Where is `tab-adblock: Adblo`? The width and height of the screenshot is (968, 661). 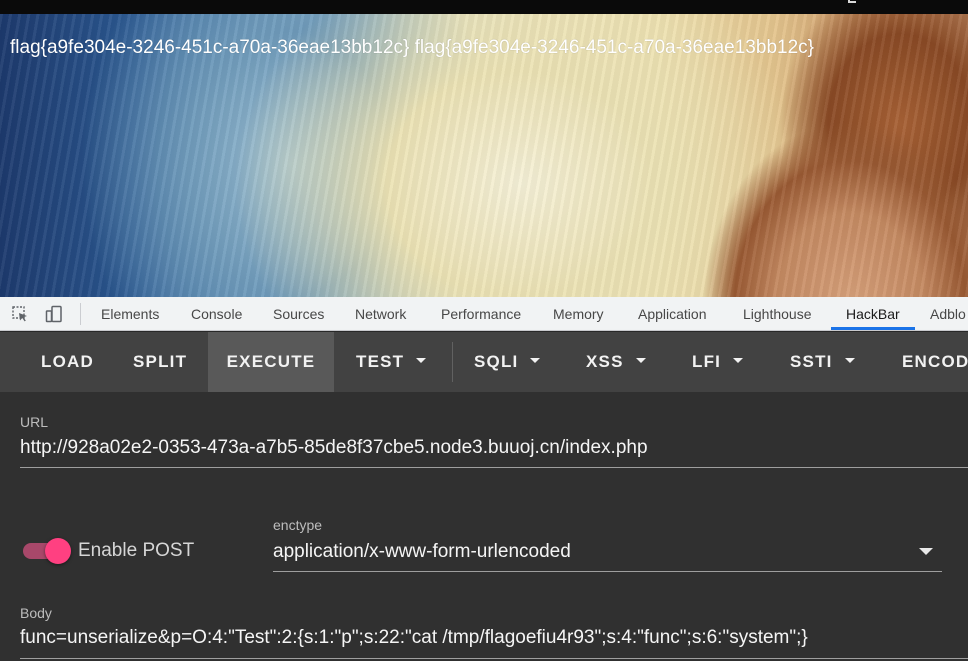 tab-adblock: Adblo is located at coordinates (948, 313).